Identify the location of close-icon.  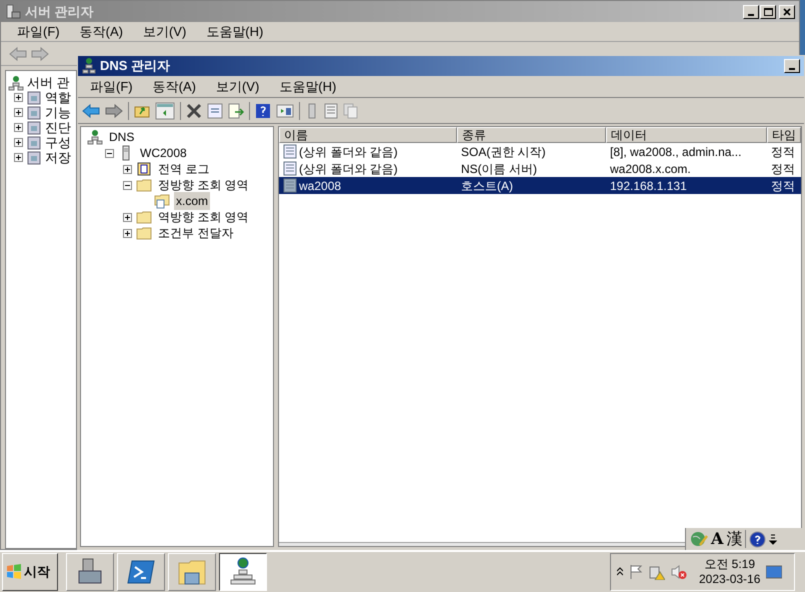
(787, 12).